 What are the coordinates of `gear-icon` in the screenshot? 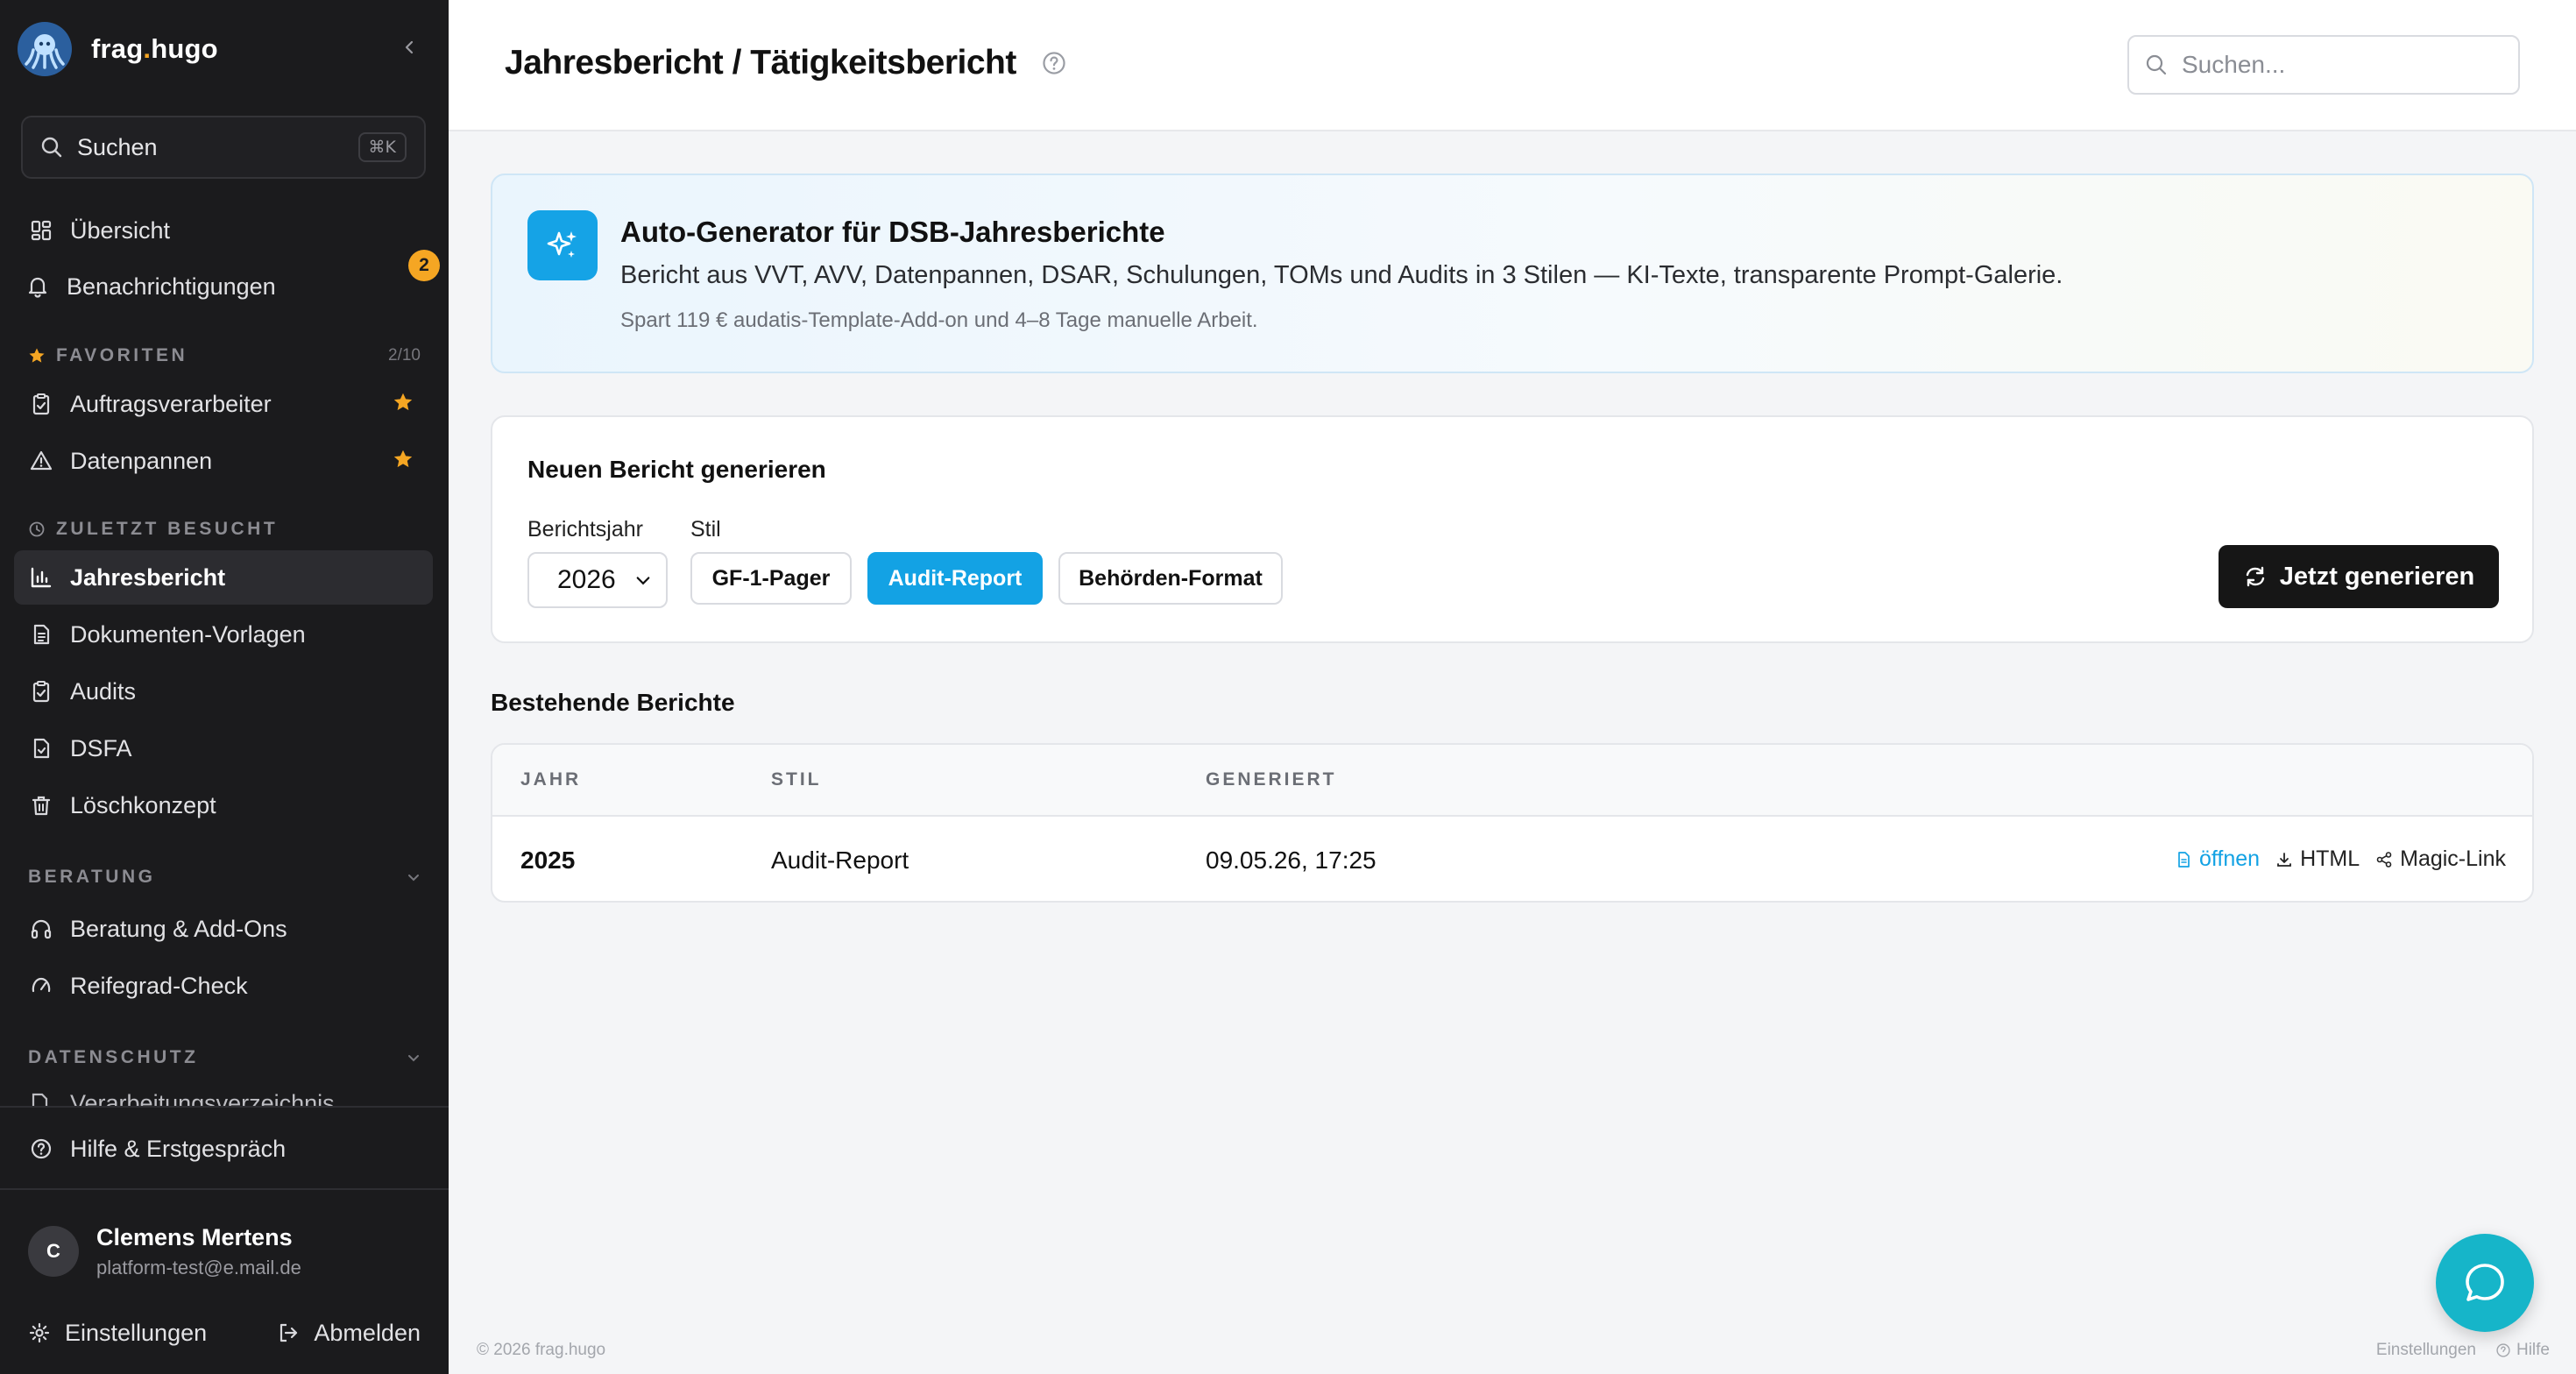 It's located at (39, 1332).